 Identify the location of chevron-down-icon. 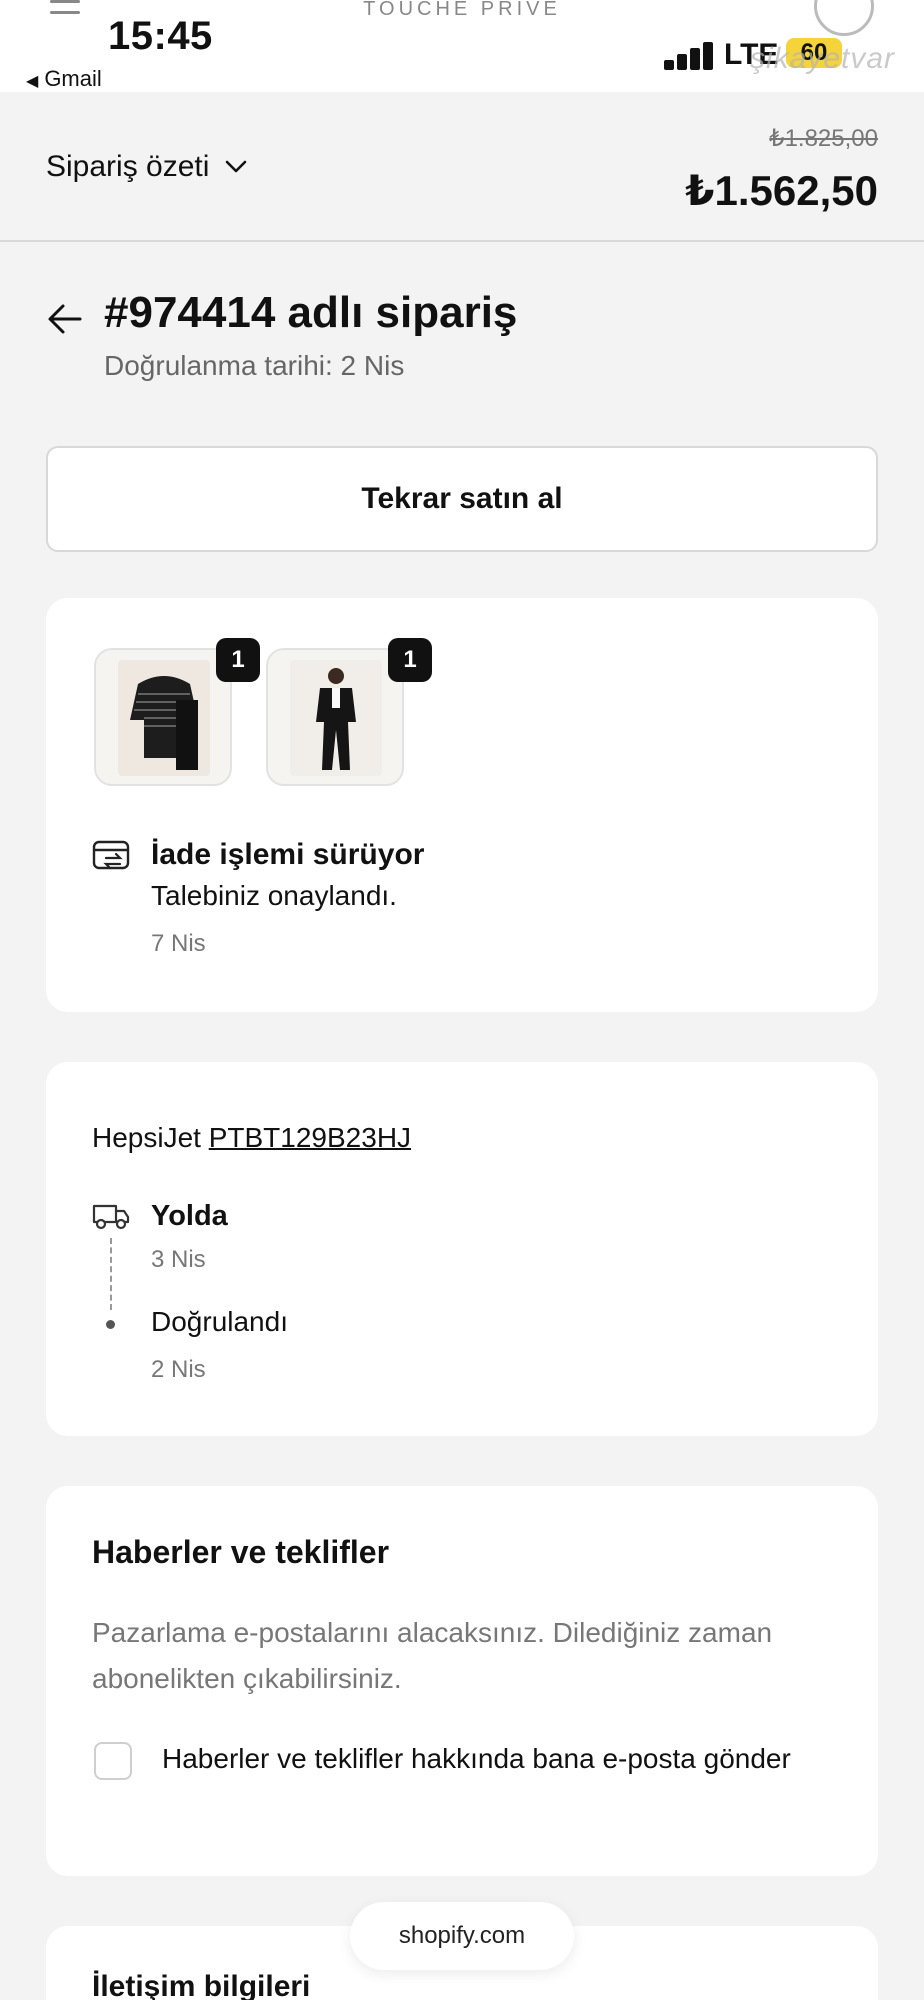
(236, 166).